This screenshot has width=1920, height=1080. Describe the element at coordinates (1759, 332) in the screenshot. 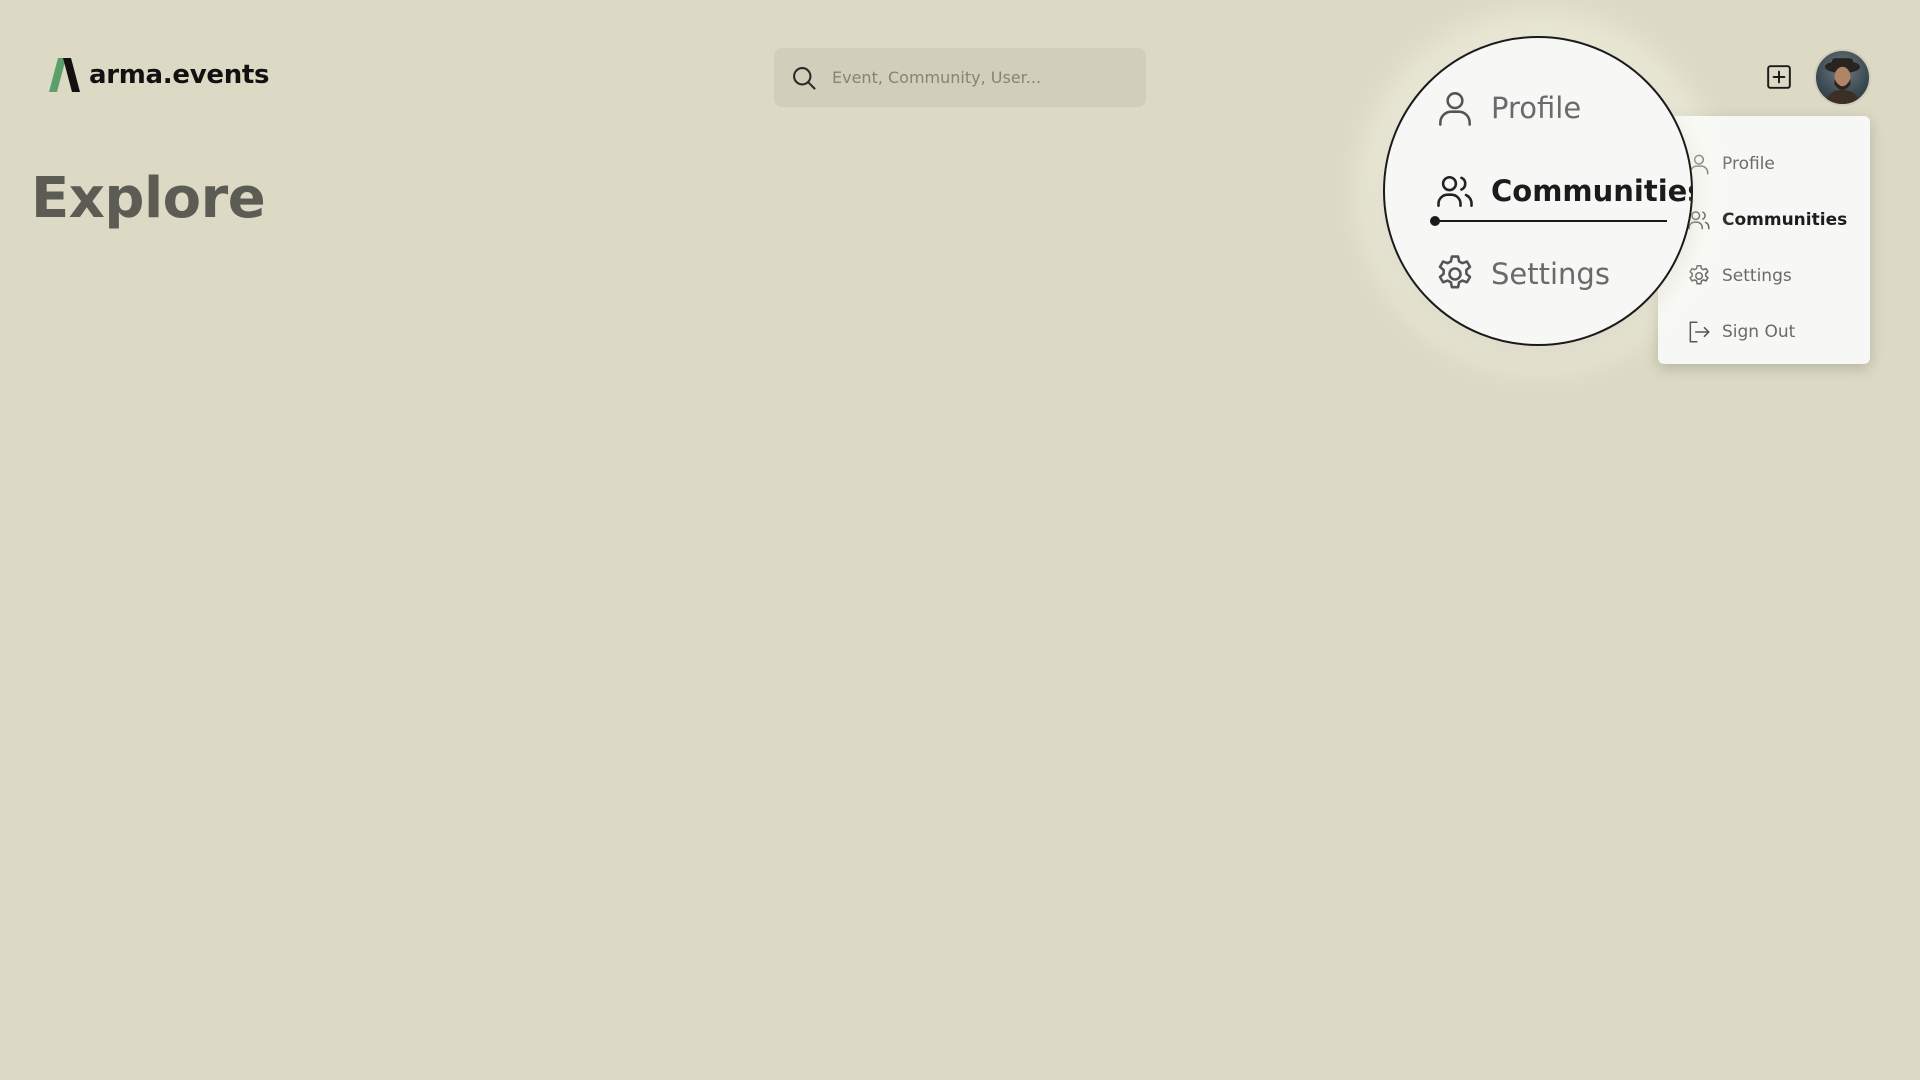

I see `menu-item-label: Sign Out` at that location.